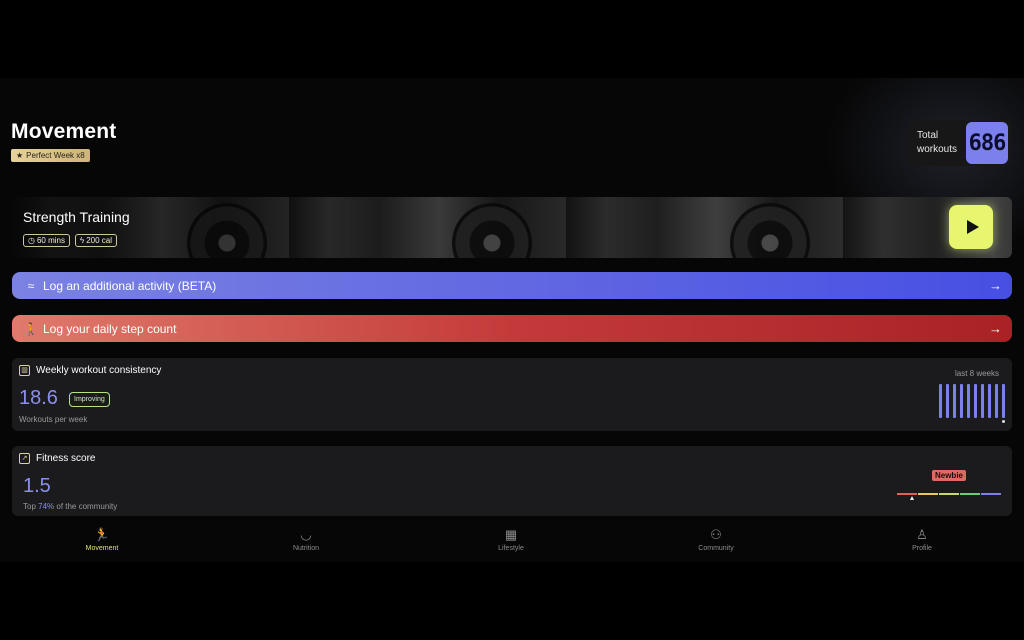  What do you see at coordinates (110, 328) in the screenshot?
I see `log-steps-label: Log your daily step count` at bounding box center [110, 328].